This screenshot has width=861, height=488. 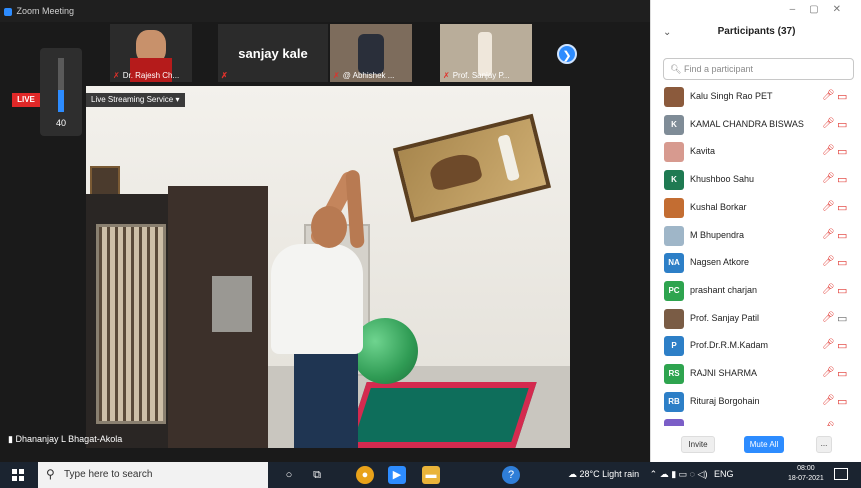 What do you see at coordinates (397, 475) in the screenshot?
I see `zoom-taskbar-icon: ▶` at bounding box center [397, 475].